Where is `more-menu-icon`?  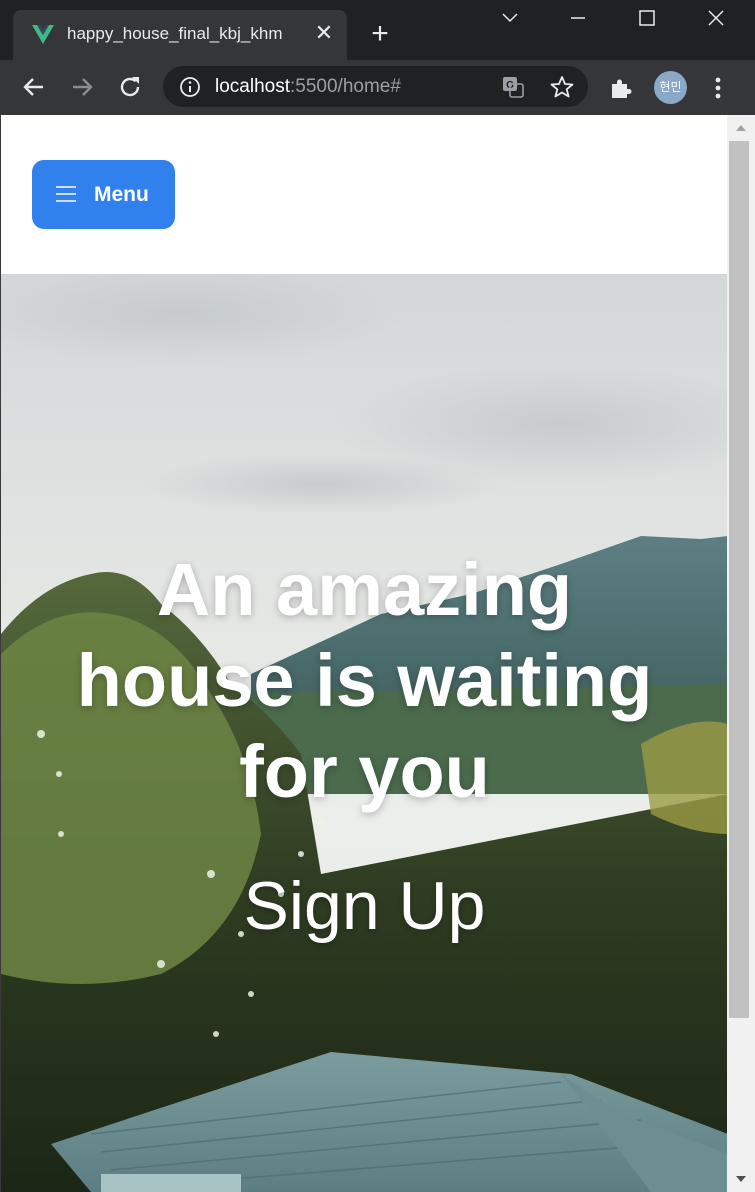 more-menu-icon is located at coordinates (718, 88).